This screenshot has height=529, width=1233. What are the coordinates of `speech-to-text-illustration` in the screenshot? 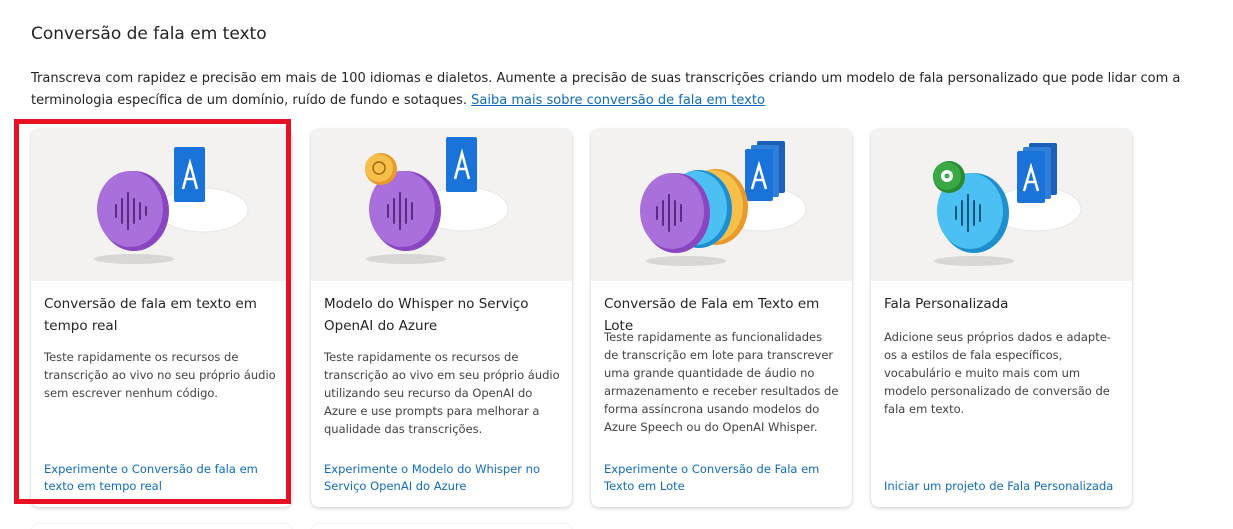 It's located at (161, 205).